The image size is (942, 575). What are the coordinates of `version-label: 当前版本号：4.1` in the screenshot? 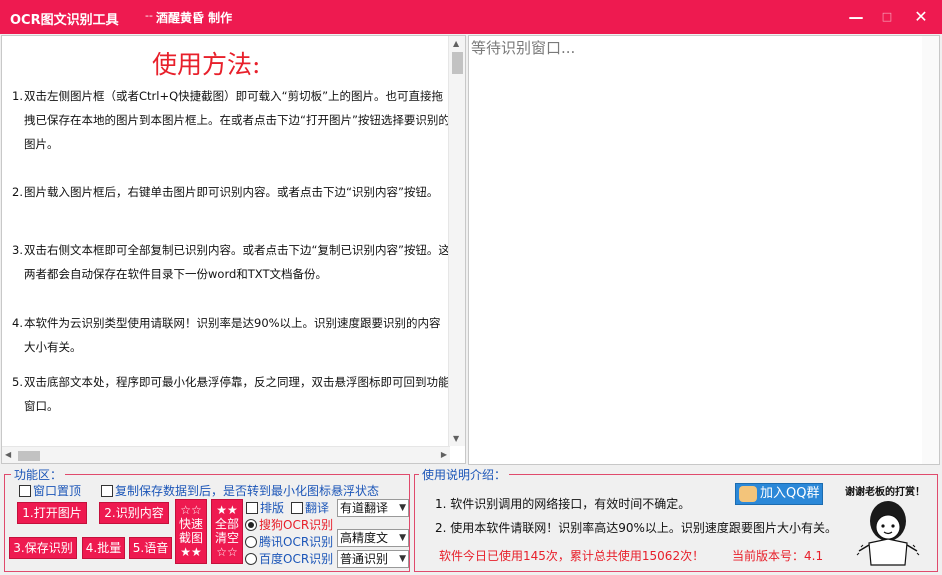 It's located at (778, 556).